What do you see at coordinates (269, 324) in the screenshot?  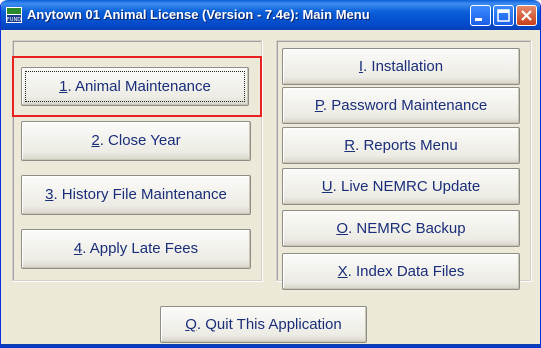 I see `quit-application-label: . Quit This Application` at bounding box center [269, 324].